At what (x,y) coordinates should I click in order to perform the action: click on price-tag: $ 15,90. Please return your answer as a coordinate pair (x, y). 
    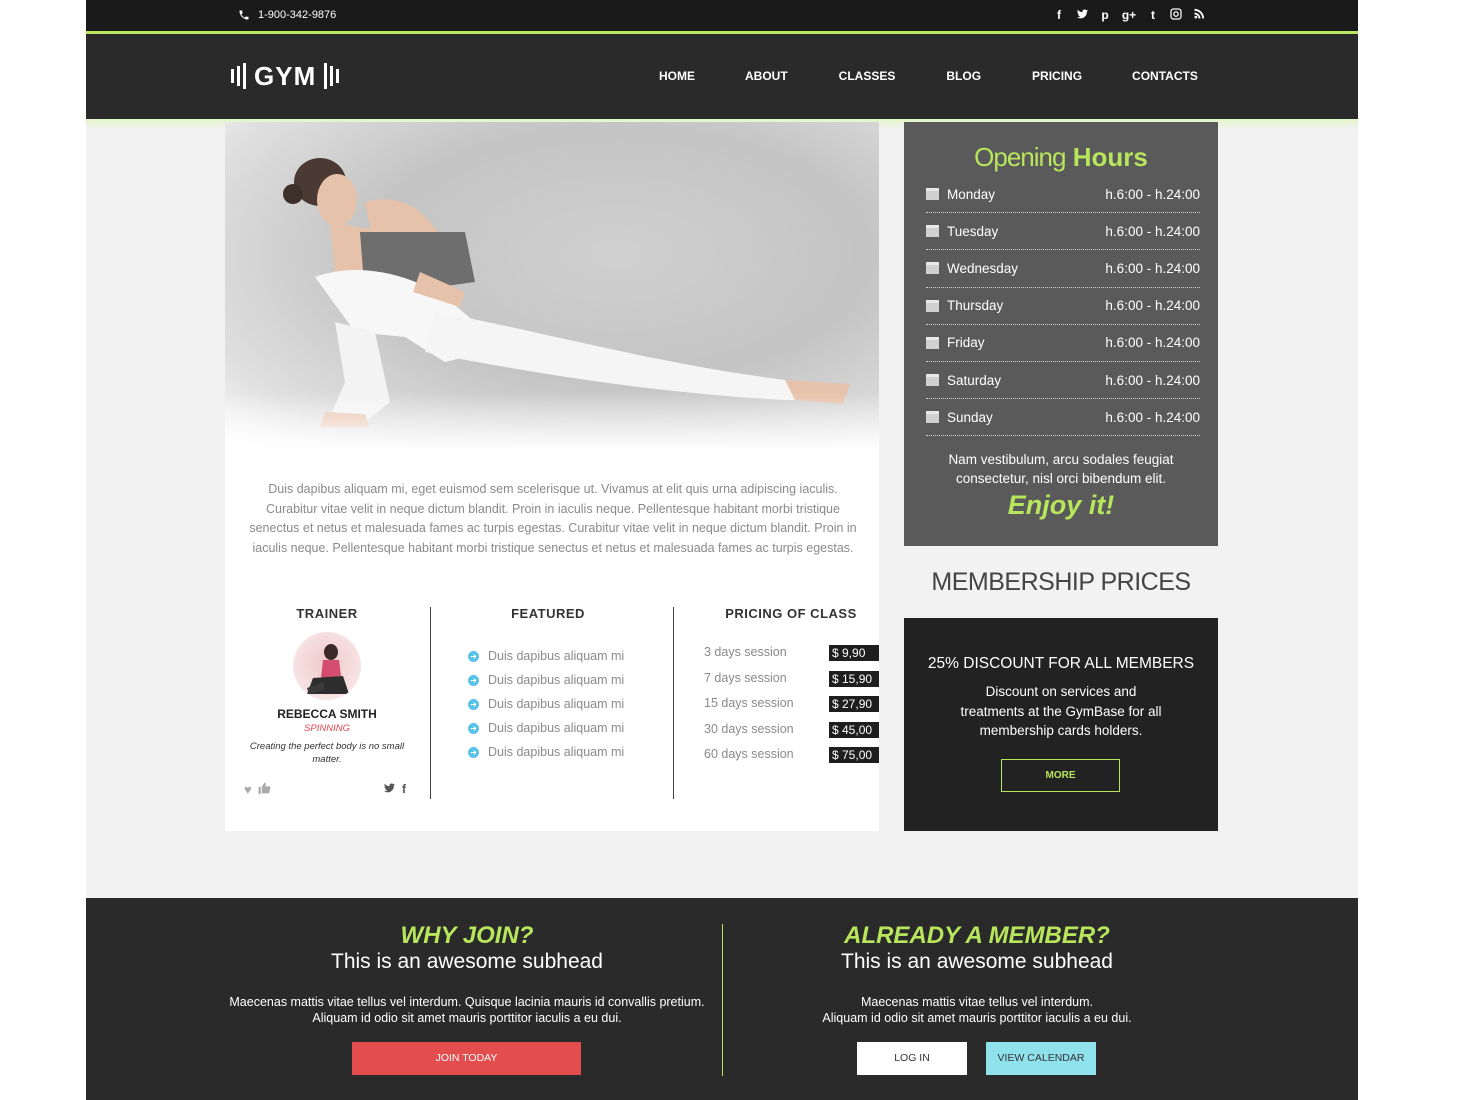
    Looking at the image, I should click on (854, 678).